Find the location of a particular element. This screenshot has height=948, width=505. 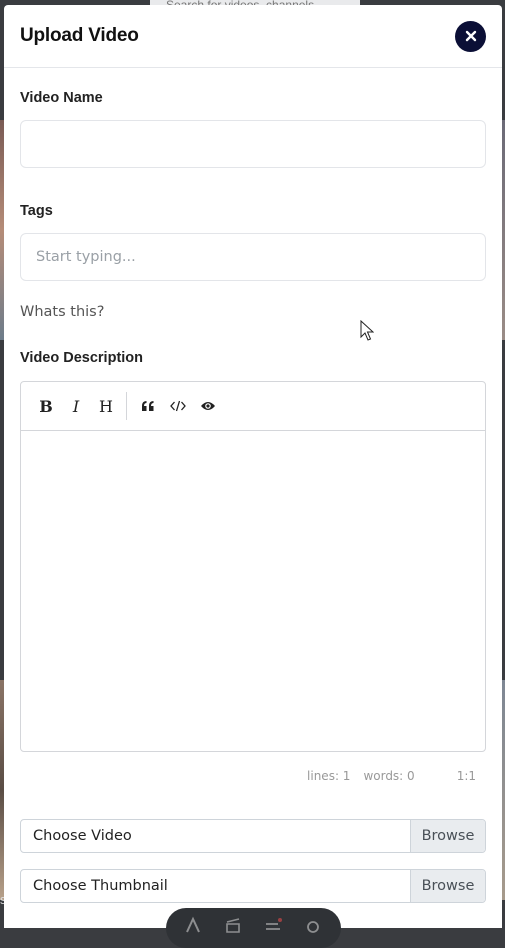

preview-button is located at coordinates (208, 406).